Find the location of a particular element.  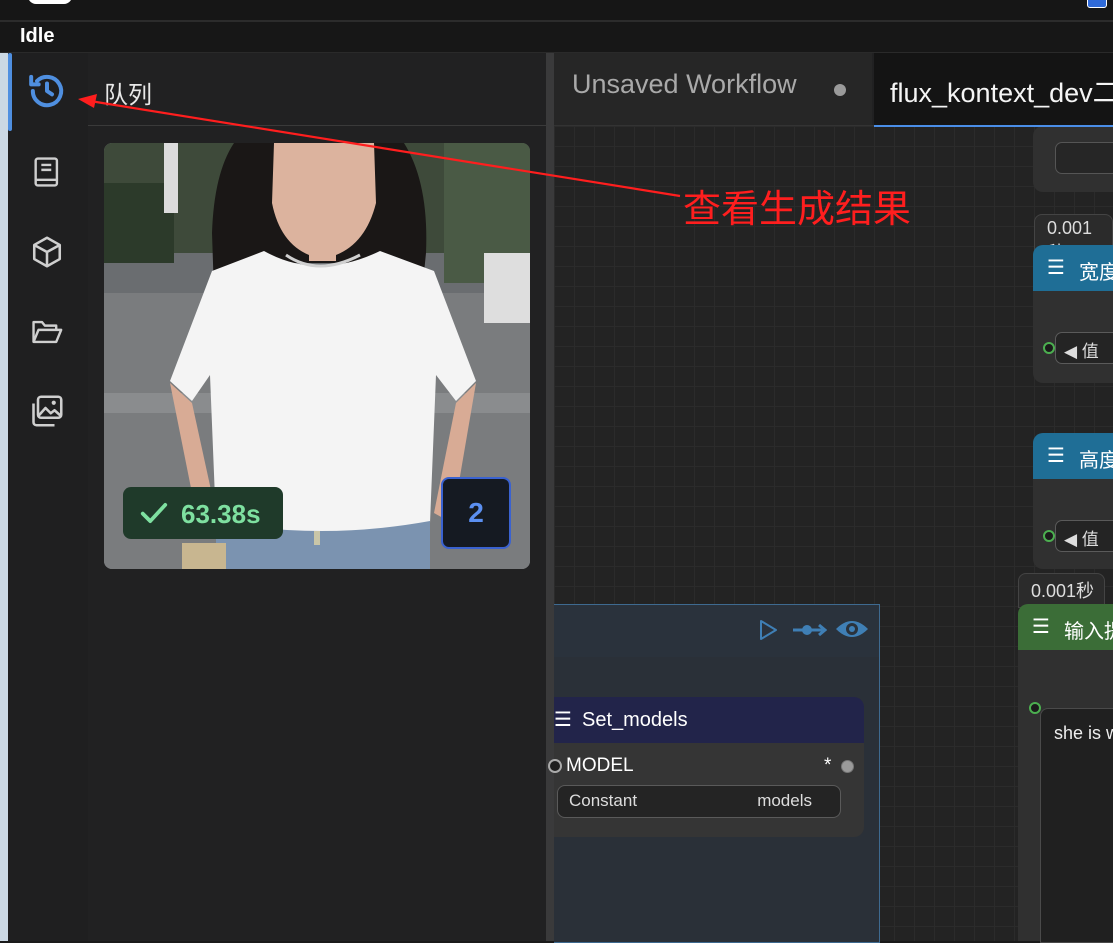

prompt-input-node: ☰ 输入提 she is w is located at coordinates (1065, 773).